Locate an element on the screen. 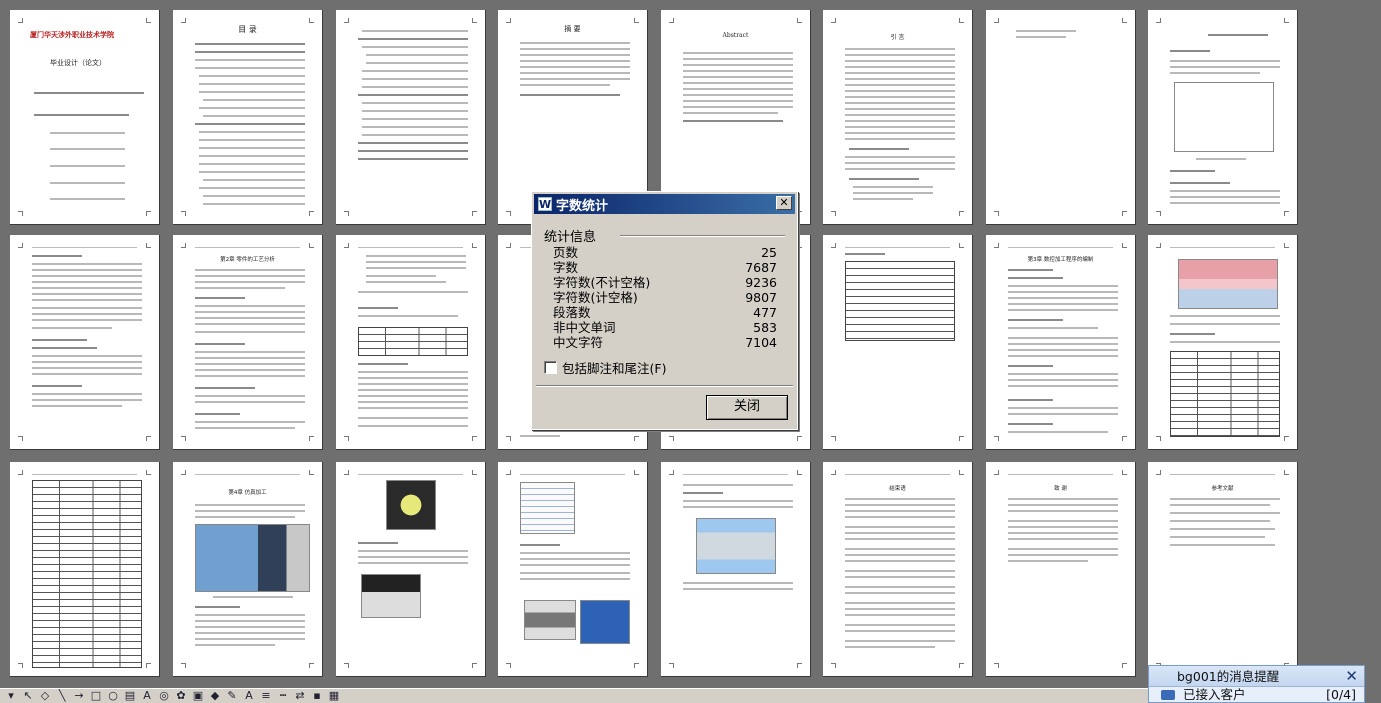 The width and height of the screenshot is (1381, 703). abstract-en-title: Abstract is located at coordinates (735, 35).